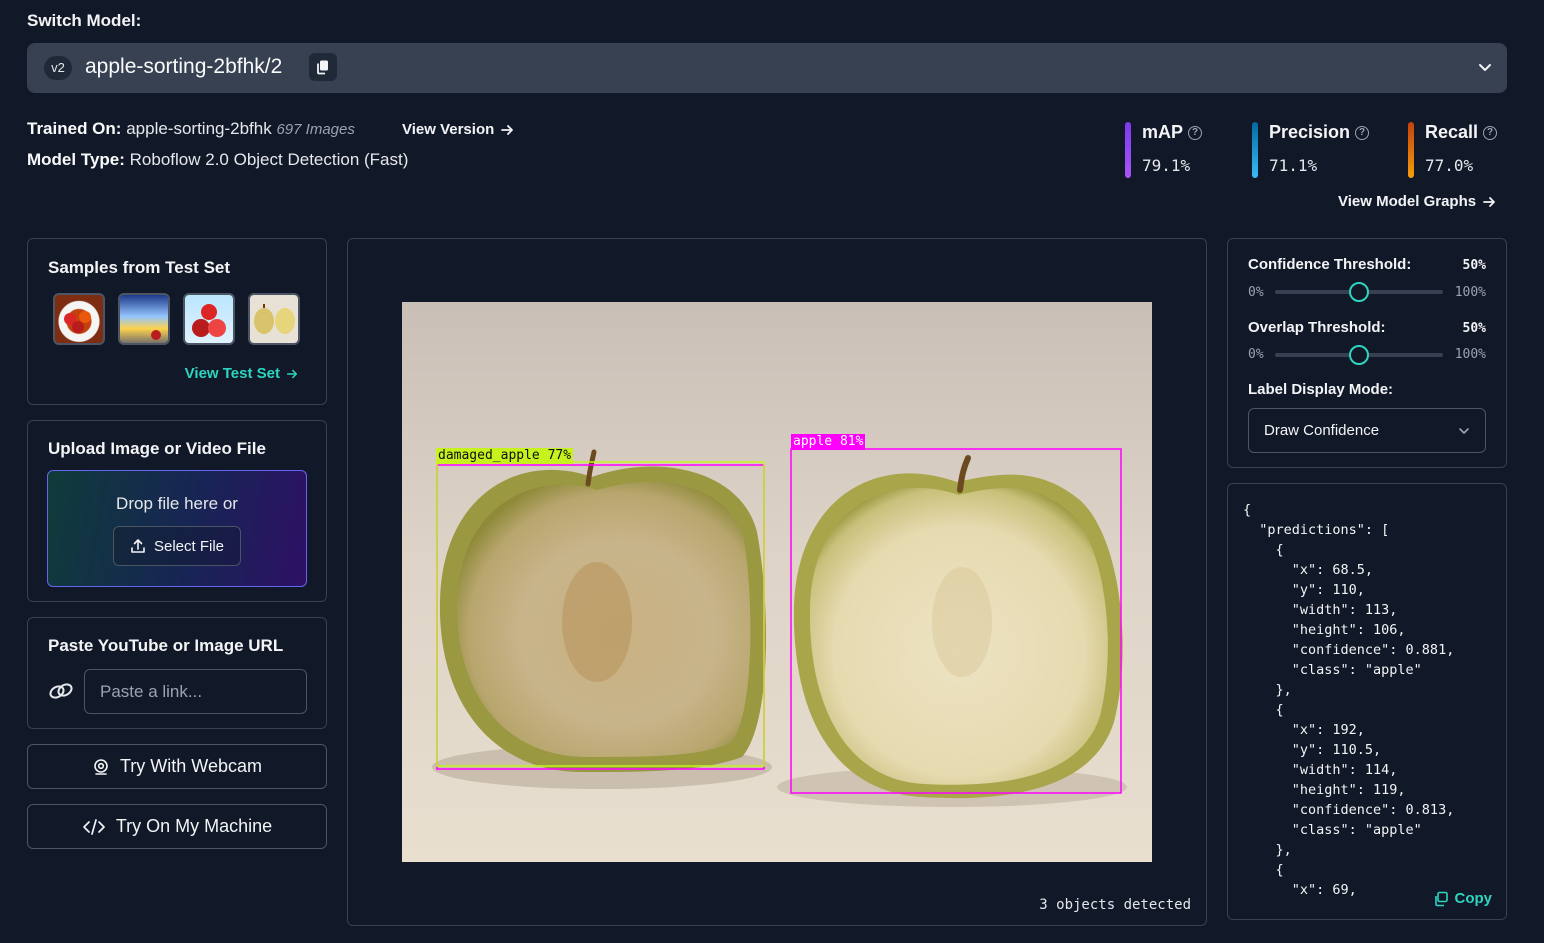  Describe the element at coordinates (156, 335) in the screenshot. I see `apple-sky-icon` at that location.